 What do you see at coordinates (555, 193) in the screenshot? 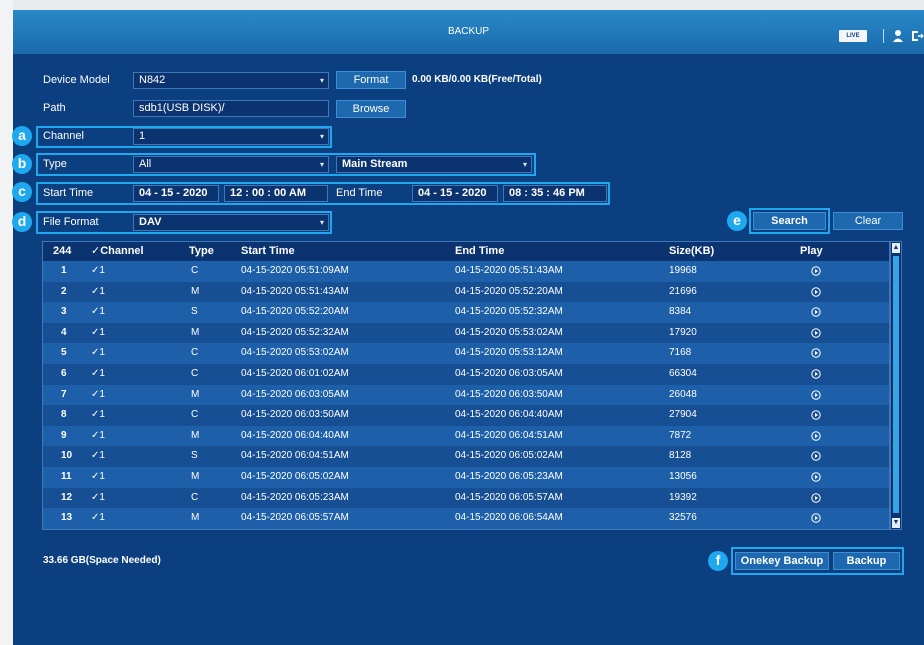
I see `end-time-field: 08 : 35 : 46 PM` at bounding box center [555, 193].